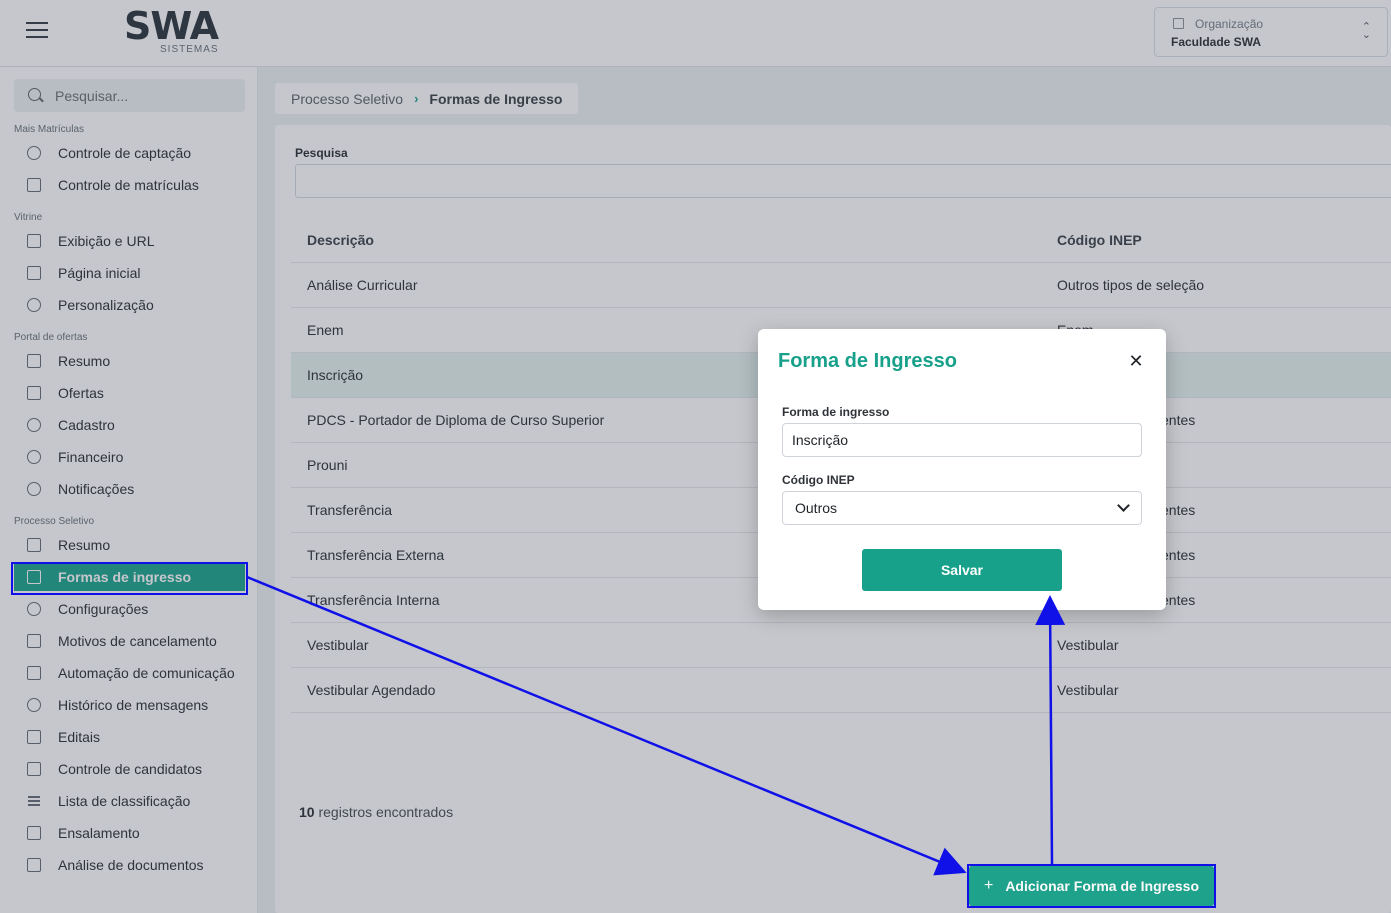 Image resolution: width=1391 pixels, height=913 pixels. I want to click on codigo-inep-label: Código INEP, so click(818, 480).